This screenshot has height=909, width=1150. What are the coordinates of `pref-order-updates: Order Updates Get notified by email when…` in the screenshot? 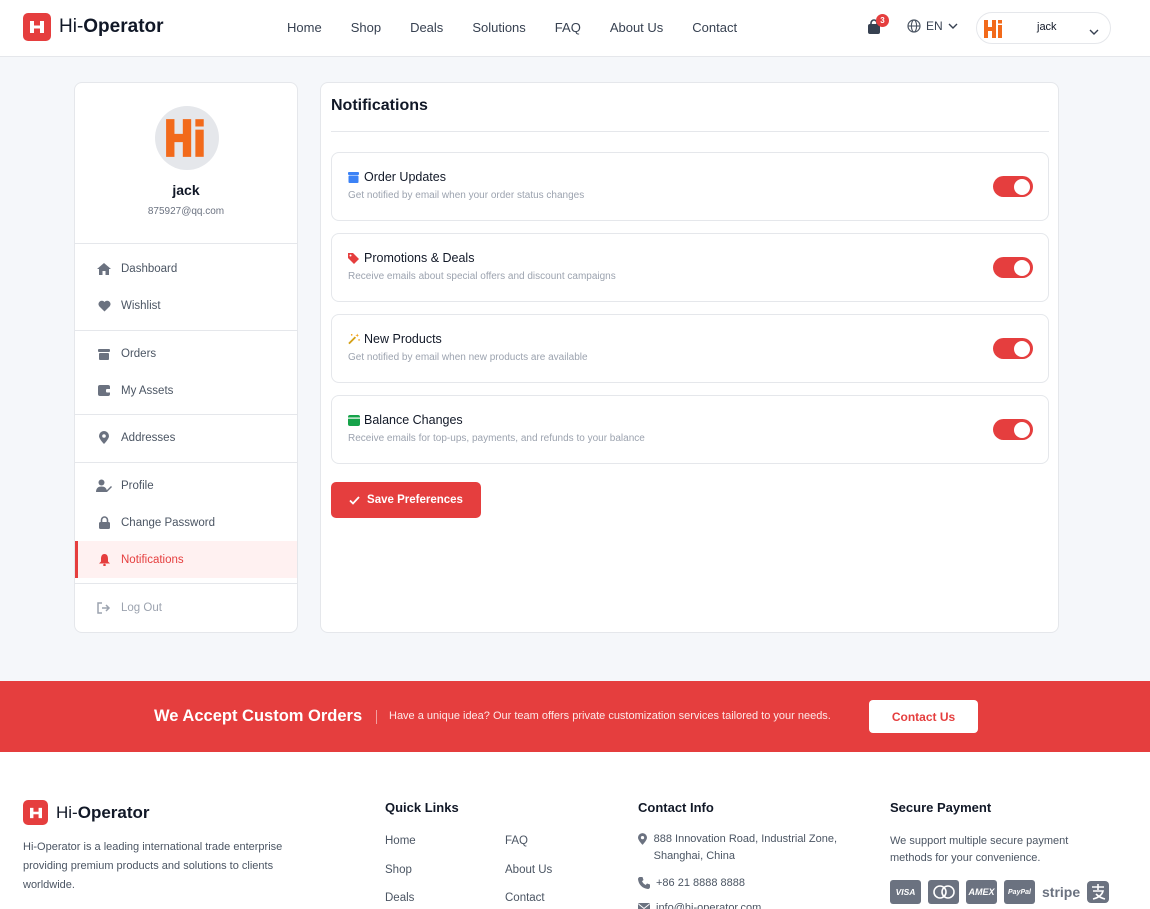 It's located at (690, 186).